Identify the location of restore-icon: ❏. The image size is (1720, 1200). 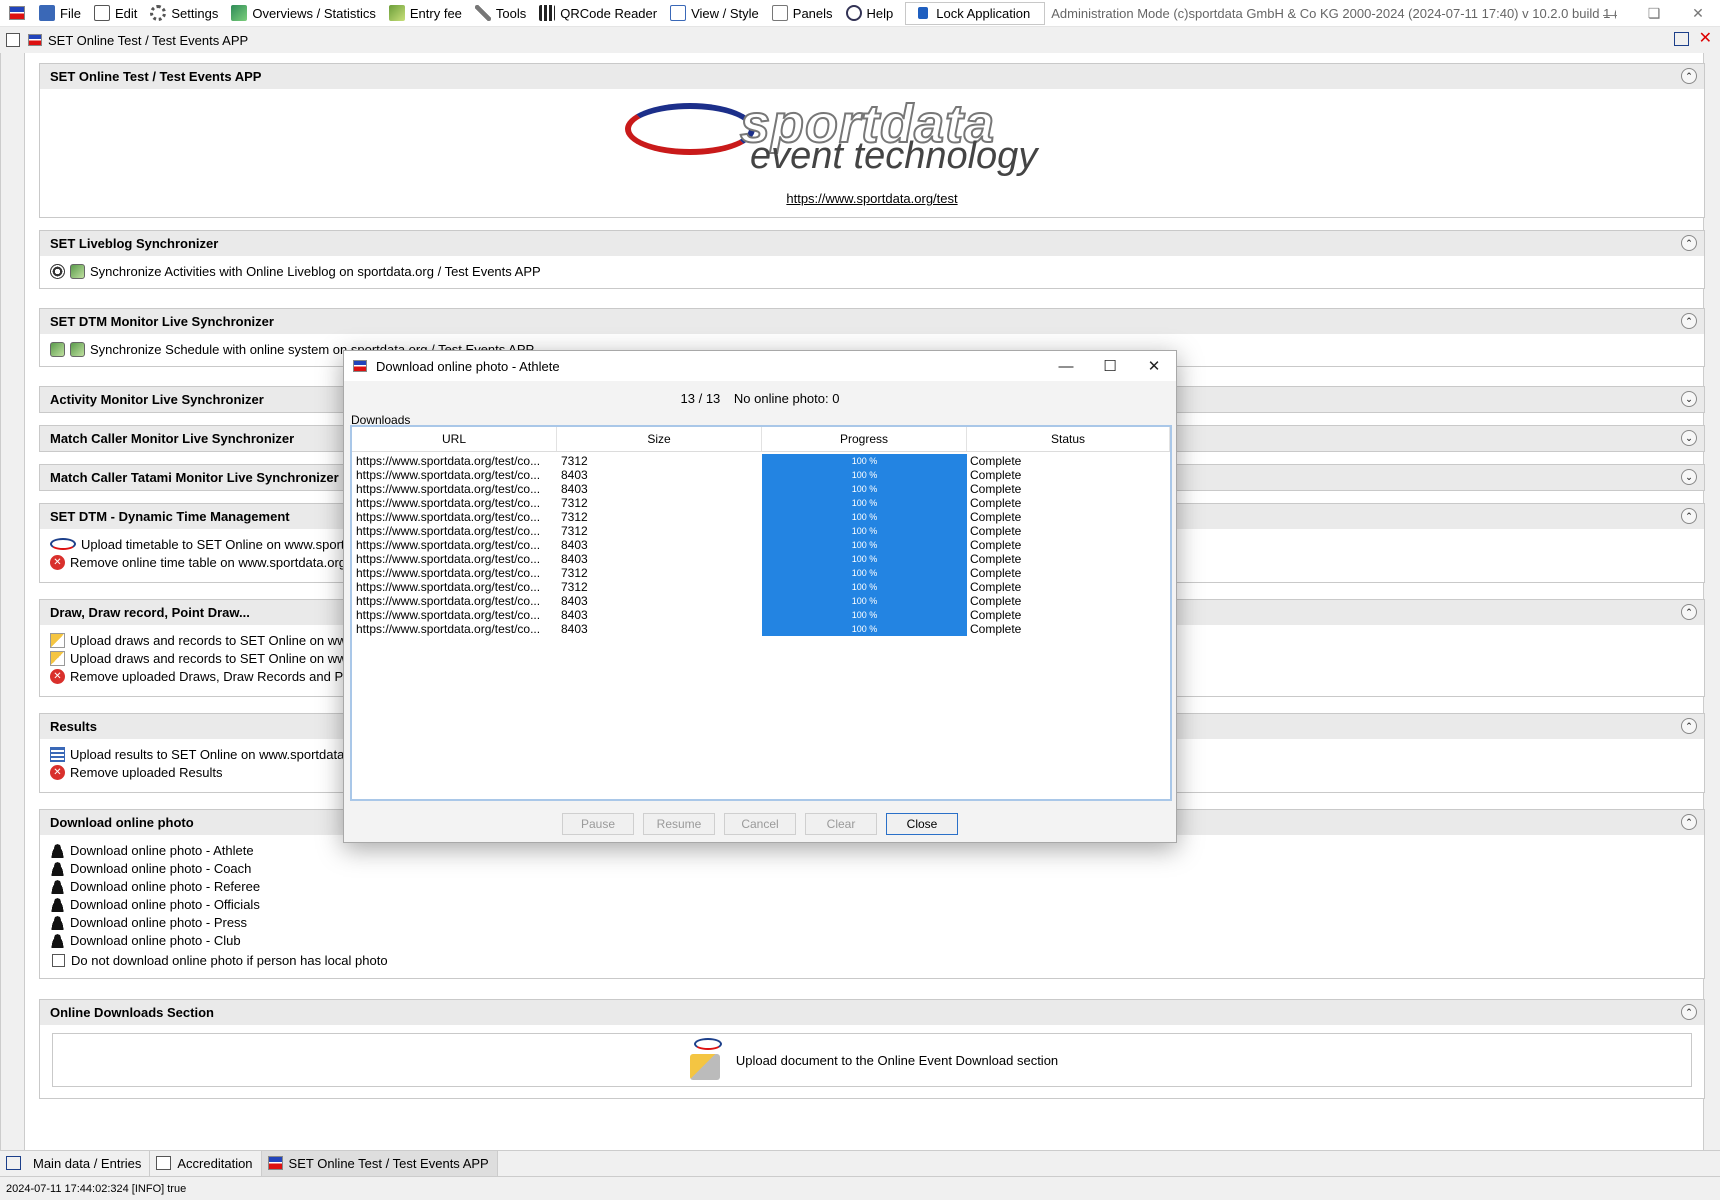
(1654, 13).